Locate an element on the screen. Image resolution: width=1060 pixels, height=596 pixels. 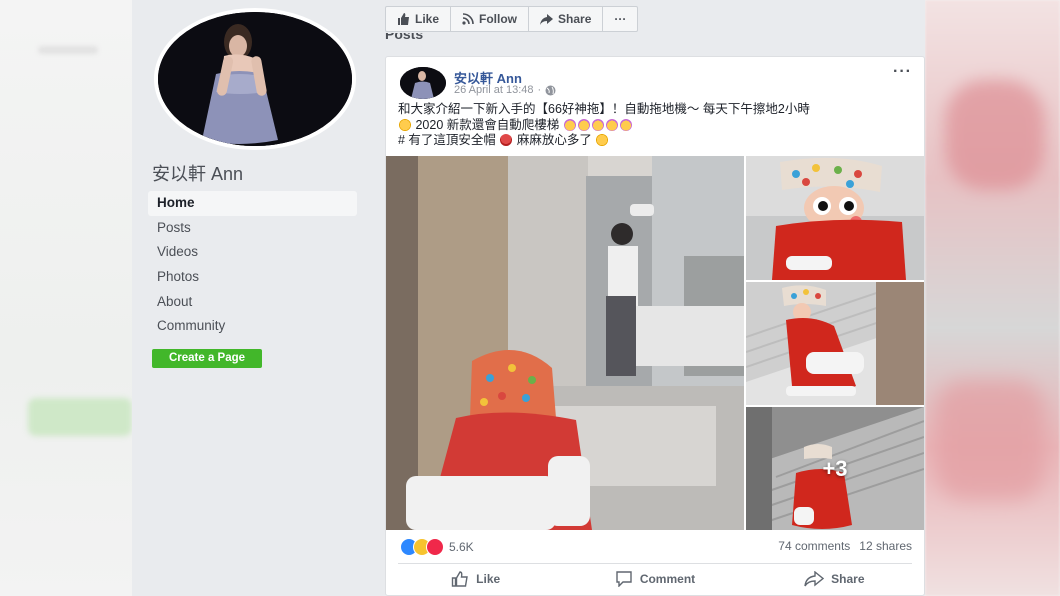
comments-count: 74 comments is located at coordinates (814, 546).